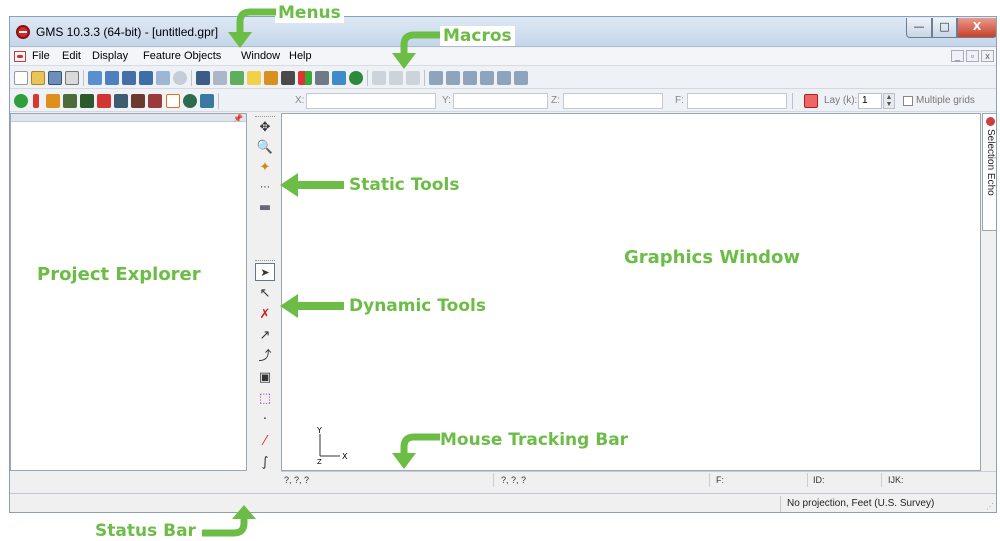 The width and height of the screenshot is (1000, 541). I want to click on color-ramp-icon, so click(305, 78).